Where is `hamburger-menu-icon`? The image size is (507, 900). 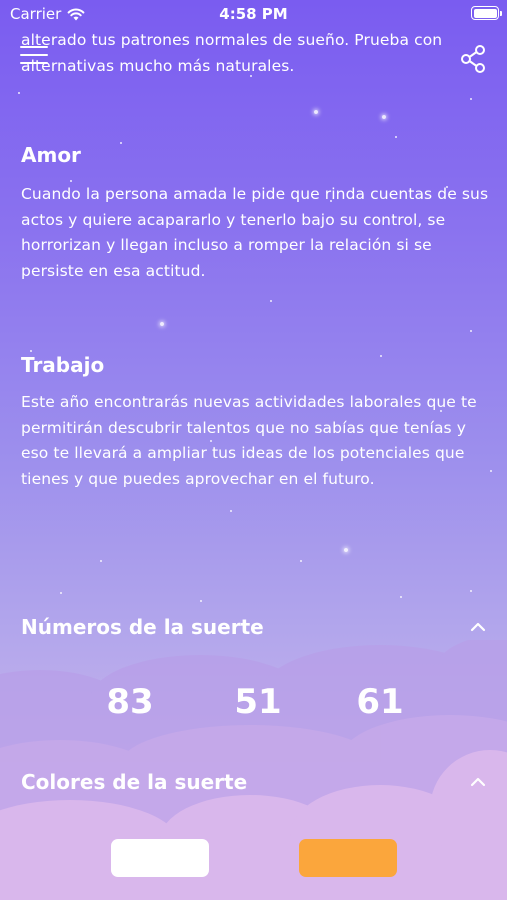
hamburger-menu-icon is located at coordinates (34, 57).